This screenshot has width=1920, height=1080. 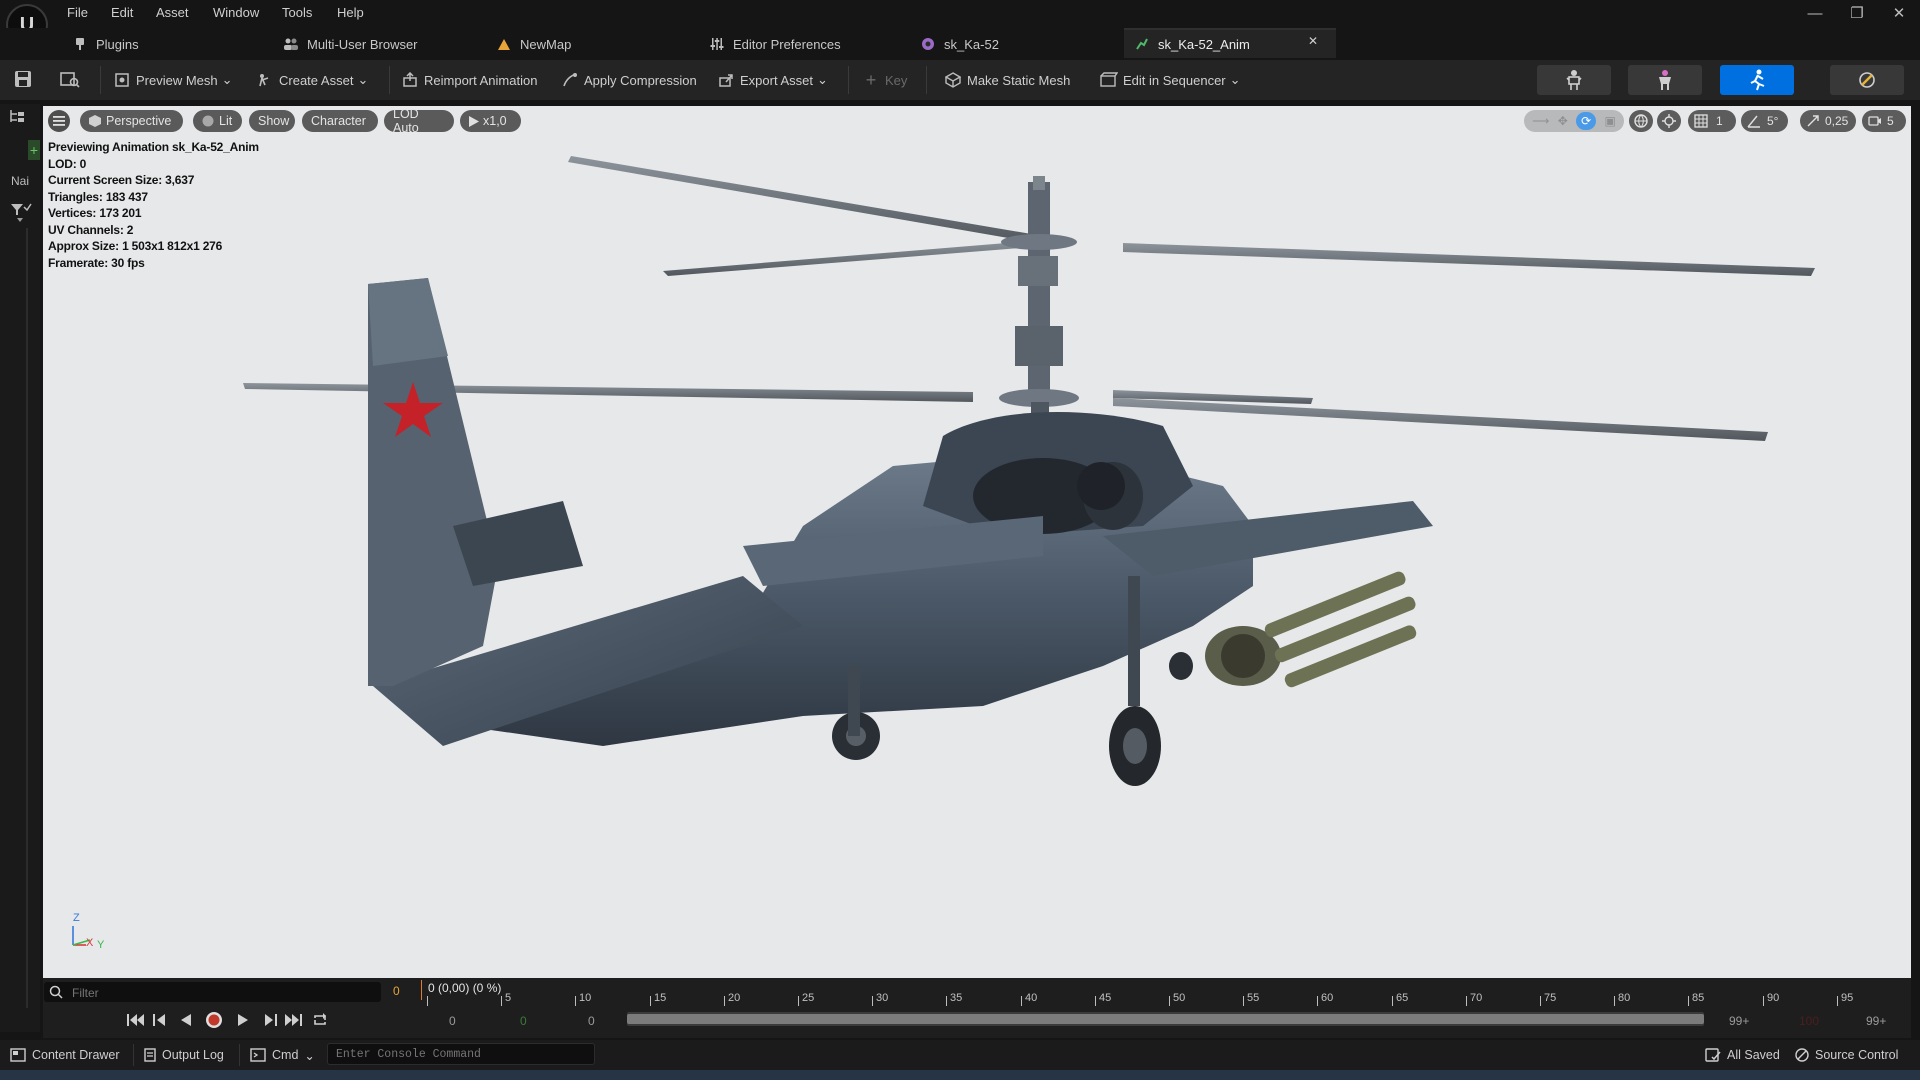 I want to click on scale-snap-button: 0,25, so click(x=1828, y=121).